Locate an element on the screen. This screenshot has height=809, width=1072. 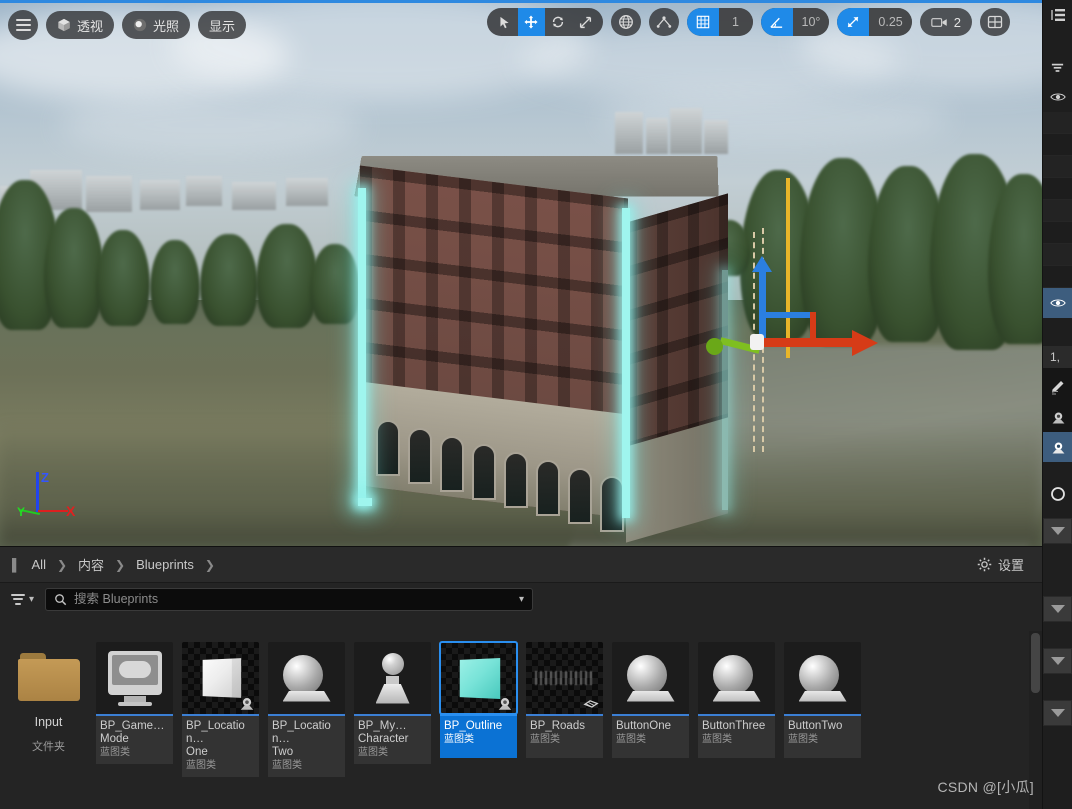
scrollbar-thumb is located at coordinates (1035, 663).